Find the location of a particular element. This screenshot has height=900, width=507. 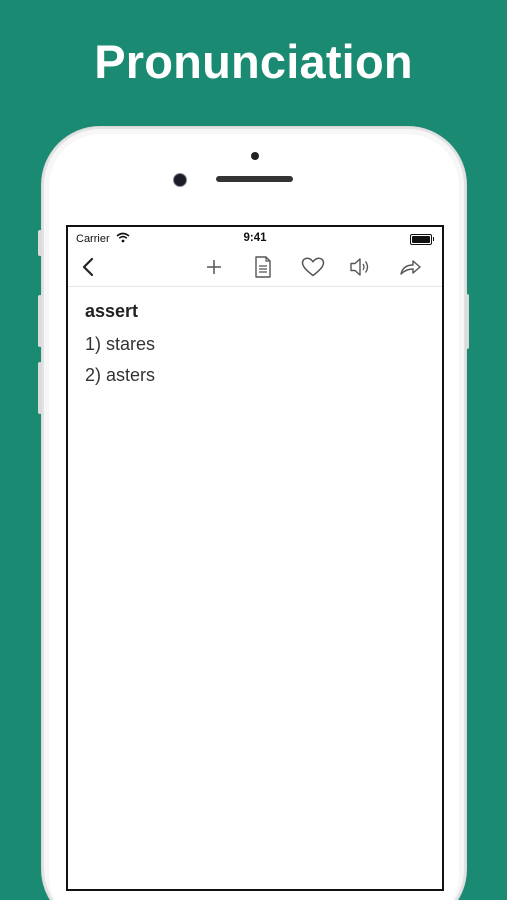

back-button is located at coordinates (88, 267).